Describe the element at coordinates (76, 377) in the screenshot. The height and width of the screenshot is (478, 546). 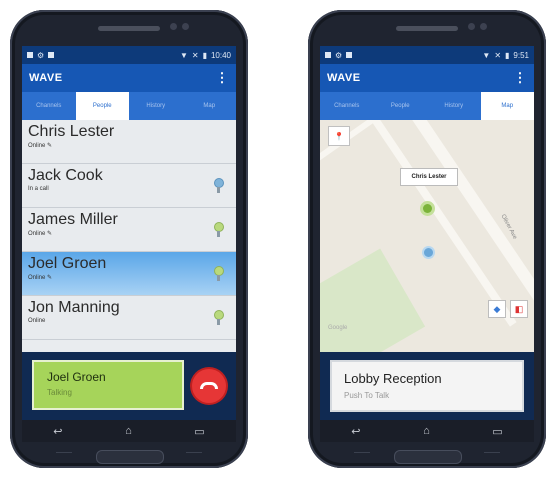
I see `call-name: Joel Groen` at that location.